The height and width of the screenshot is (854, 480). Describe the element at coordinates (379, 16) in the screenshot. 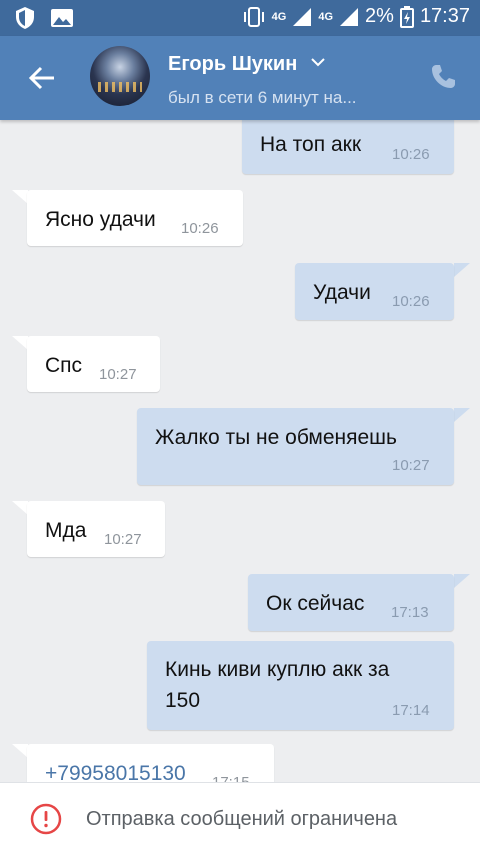

I see `battery-percent: 2%` at that location.